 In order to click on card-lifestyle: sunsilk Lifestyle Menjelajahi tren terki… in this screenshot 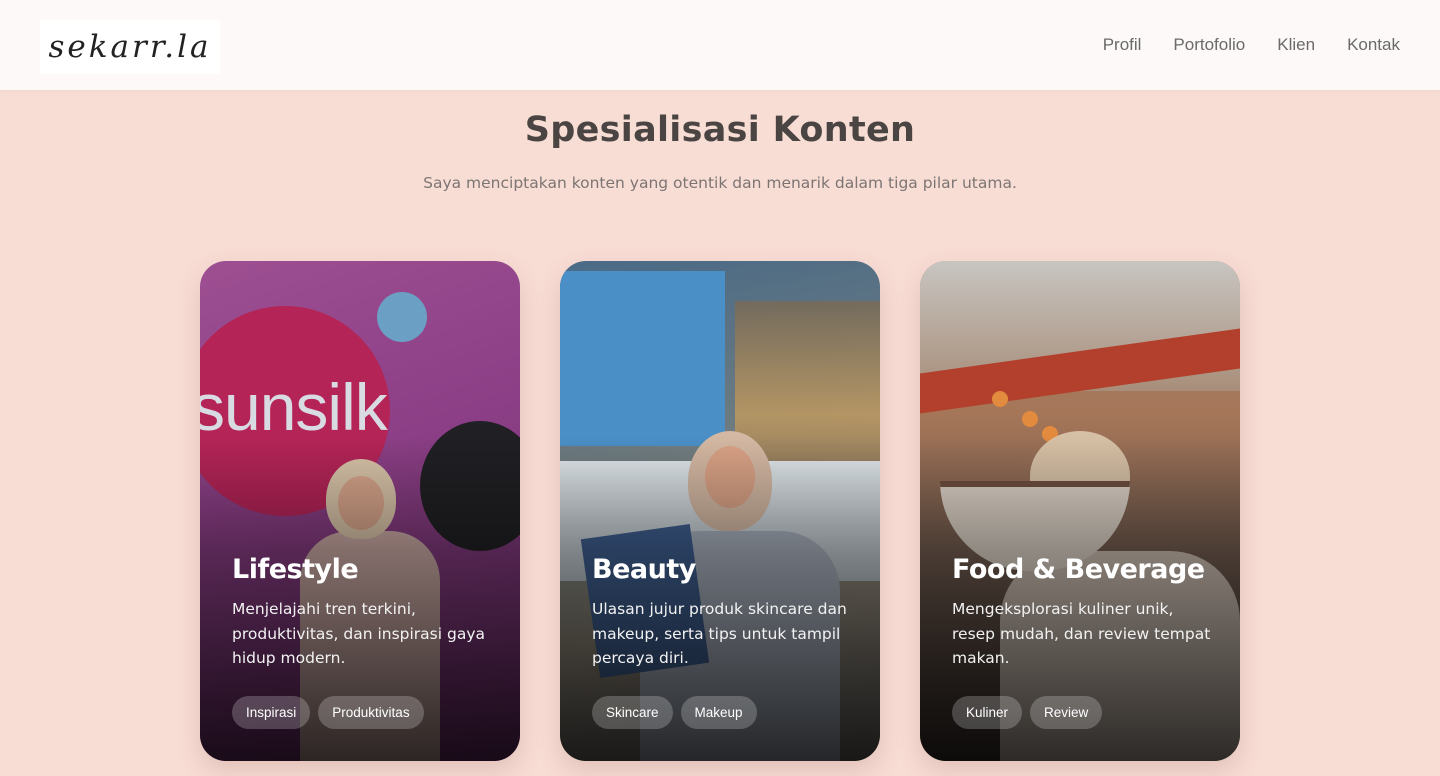, I will do `click(360, 511)`.